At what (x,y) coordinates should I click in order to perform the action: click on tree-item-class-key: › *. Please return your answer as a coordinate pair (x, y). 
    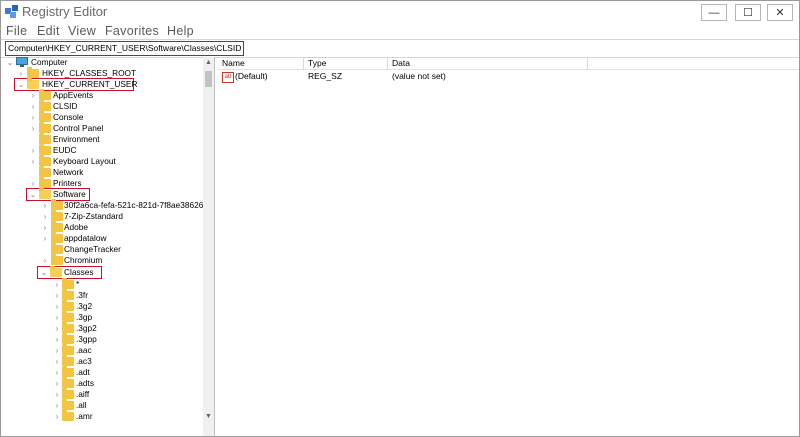
    Looking at the image, I should click on (101, 284).